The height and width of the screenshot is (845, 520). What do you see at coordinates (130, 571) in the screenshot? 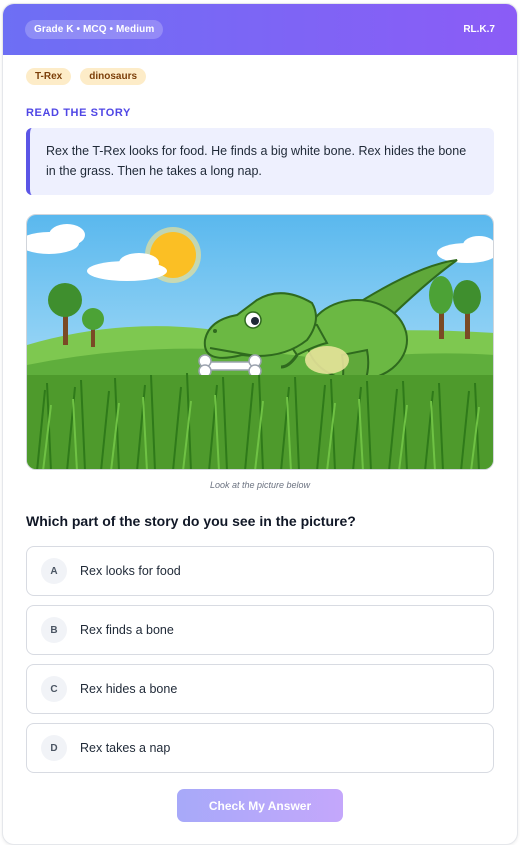
I see `option-text-a: Rex looks for food` at bounding box center [130, 571].